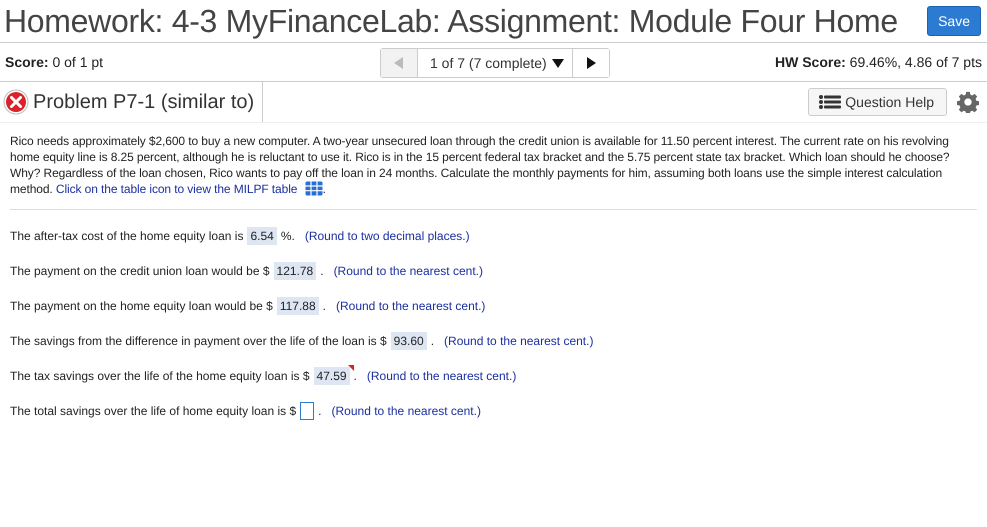 The height and width of the screenshot is (527, 987). Describe the element at coordinates (160, 375) in the screenshot. I see `question-prompt: The tax savings over the life of the home equity loan is $` at that location.